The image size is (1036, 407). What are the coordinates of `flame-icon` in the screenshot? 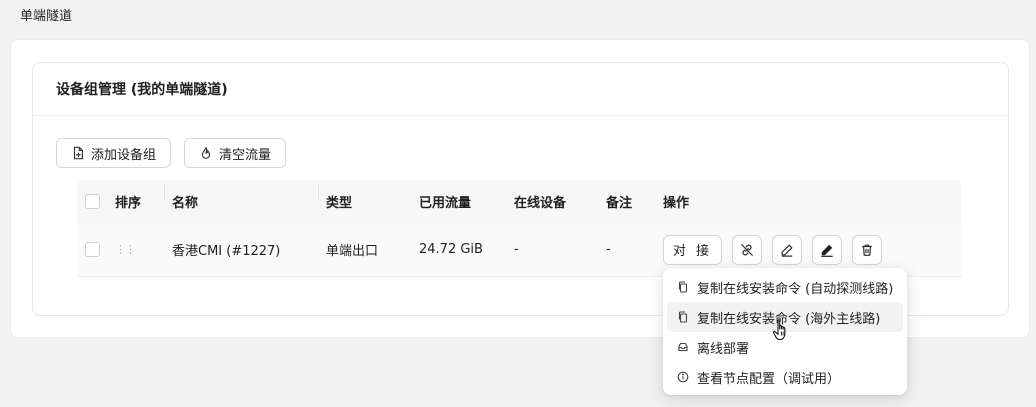 It's located at (206, 153).